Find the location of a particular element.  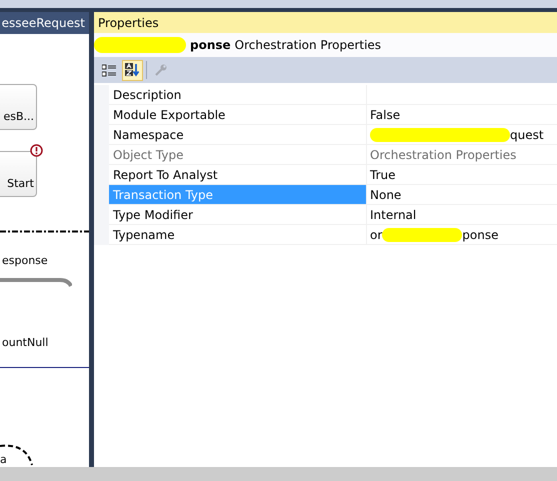

sort-az-icon is located at coordinates (132, 70).